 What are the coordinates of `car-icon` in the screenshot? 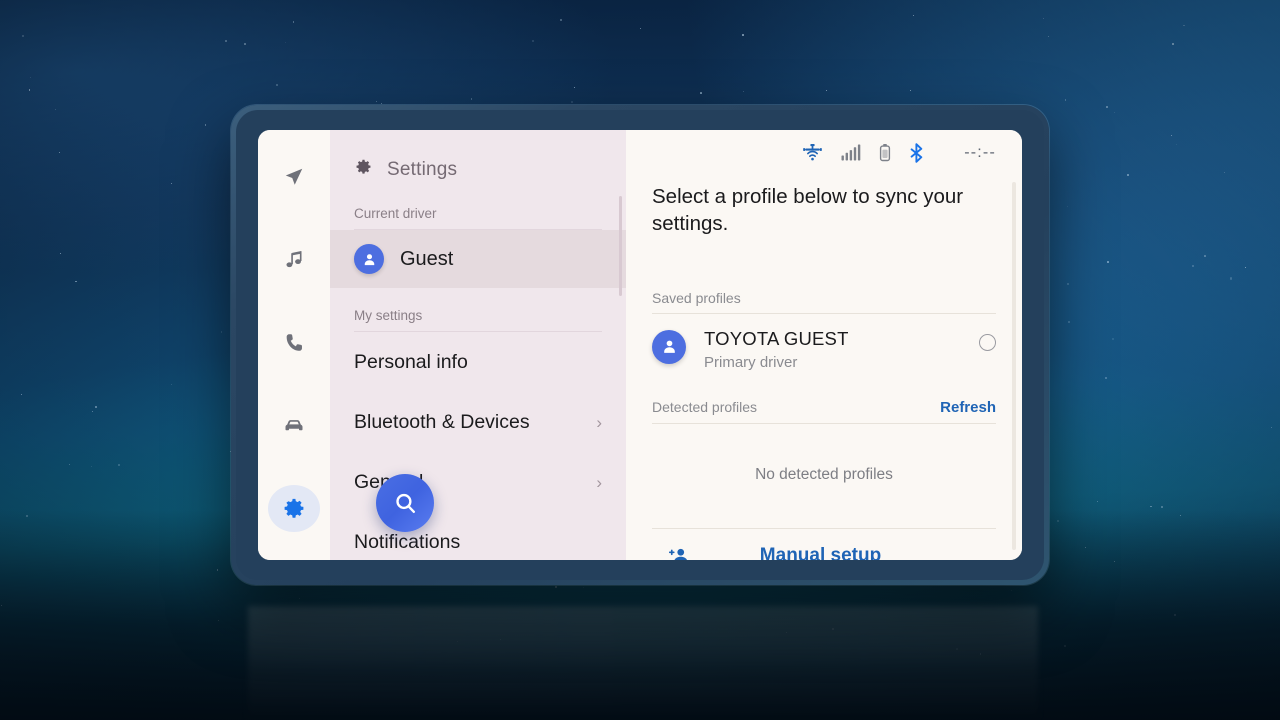 It's located at (294, 426).